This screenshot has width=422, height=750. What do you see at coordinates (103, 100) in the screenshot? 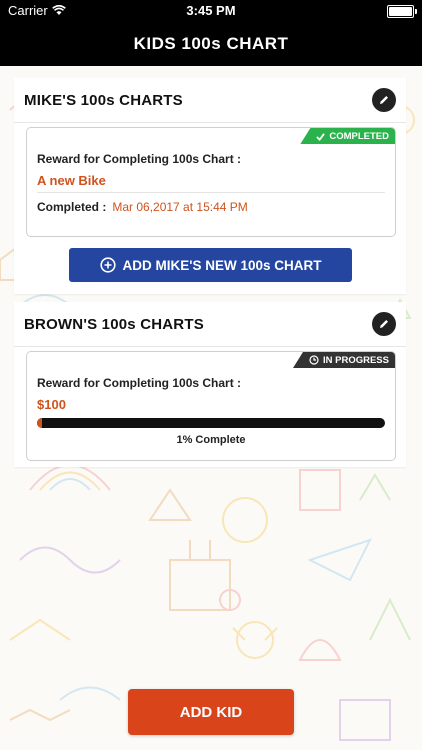
I see `kid-section-title: MIKE'S 100s CHARTS` at bounding box center [103, 100].